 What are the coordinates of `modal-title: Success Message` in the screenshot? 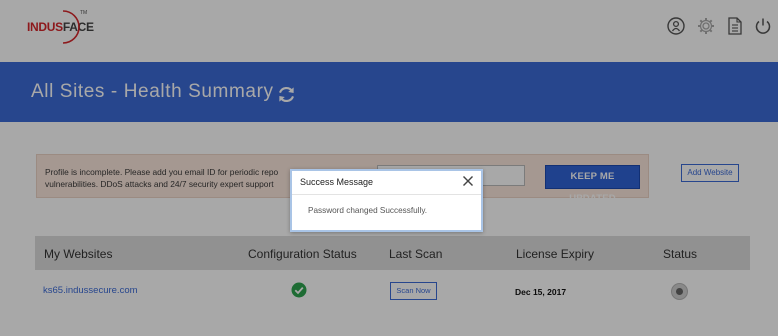 It's located at (337, 182).